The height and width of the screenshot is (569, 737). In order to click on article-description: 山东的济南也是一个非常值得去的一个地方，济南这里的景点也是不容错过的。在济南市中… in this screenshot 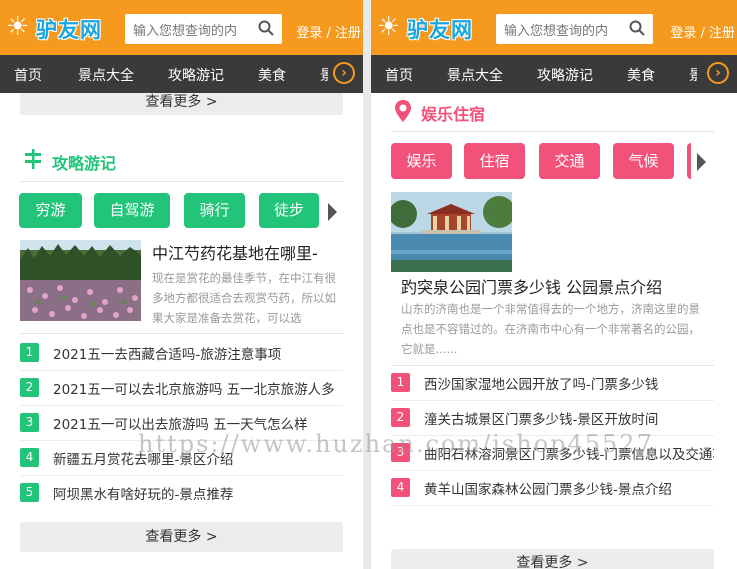, I will do `click(550, 329)`.